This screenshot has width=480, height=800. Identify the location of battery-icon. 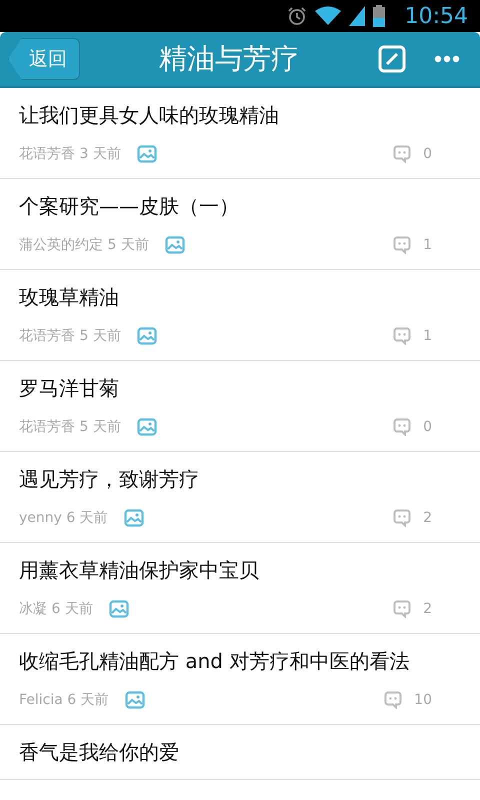
(378, 16).